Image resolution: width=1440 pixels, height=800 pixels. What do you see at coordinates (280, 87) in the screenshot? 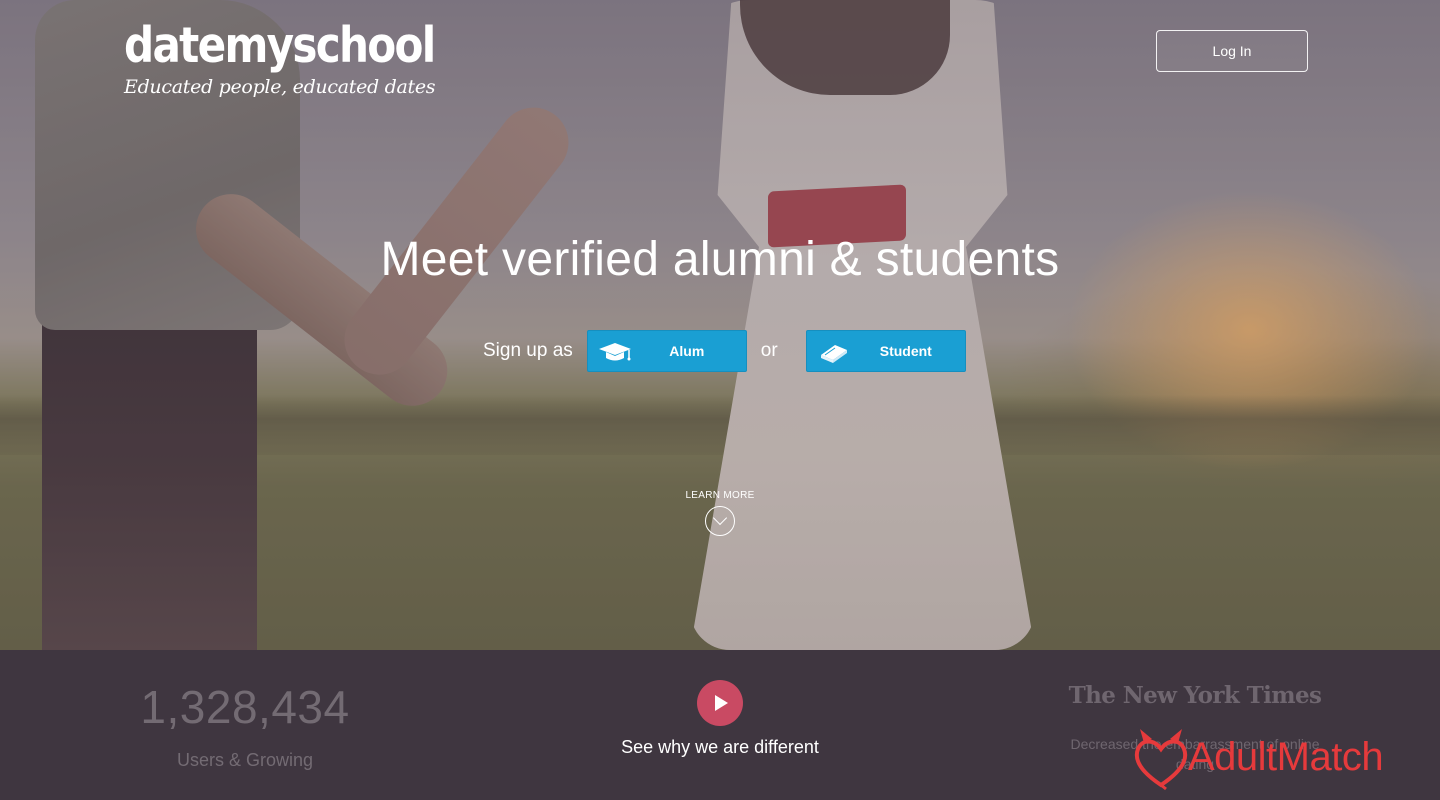
I see `logo-tagline: Educated people, educated dates` at bounding box center [280, 87].